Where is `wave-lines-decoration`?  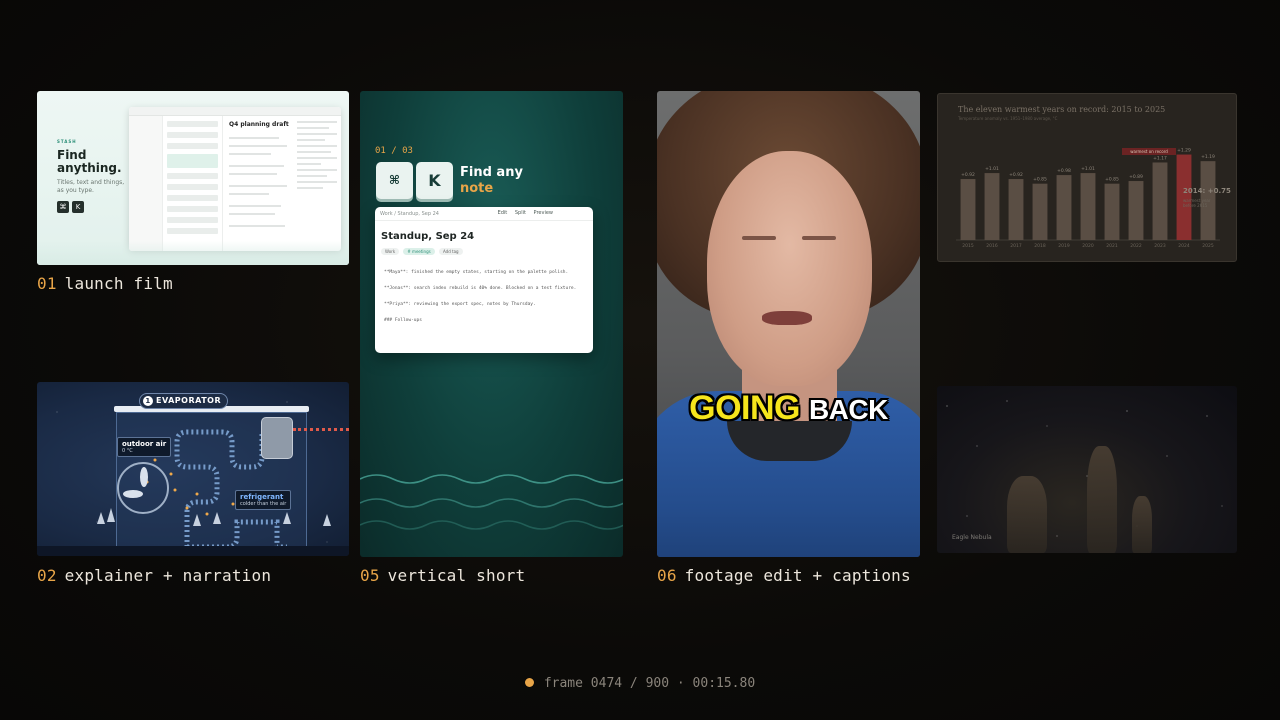
wave-lines-decoration is located at coordinates (491, 502).